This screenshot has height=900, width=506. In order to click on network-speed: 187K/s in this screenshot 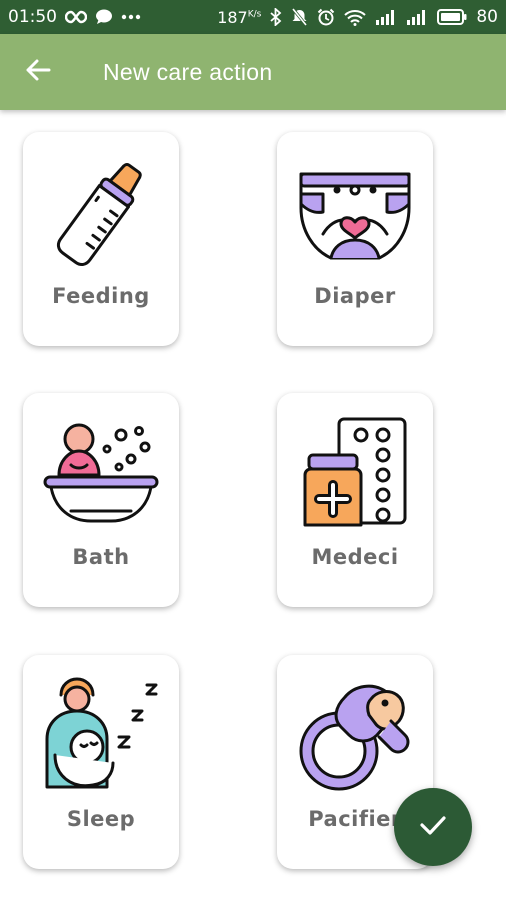, I will do `click(239, 17)`.